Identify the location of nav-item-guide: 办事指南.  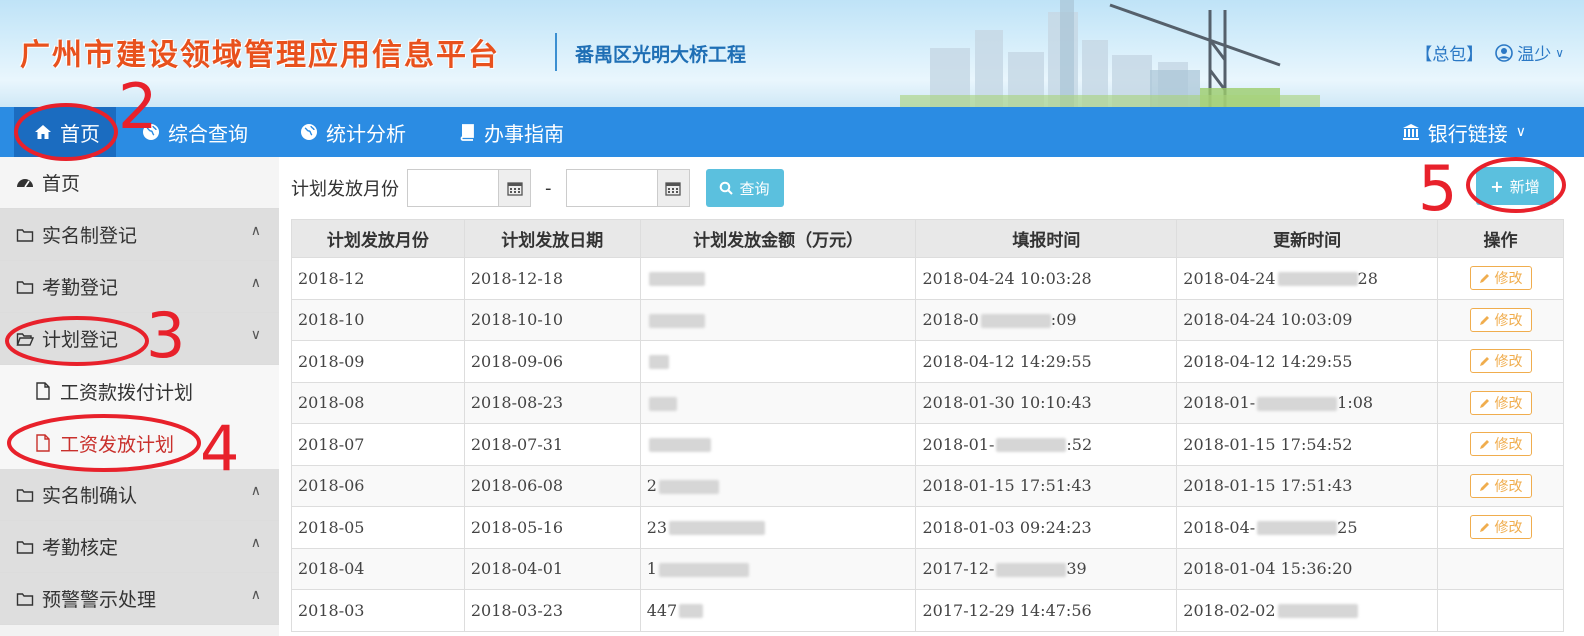
(511, 132).